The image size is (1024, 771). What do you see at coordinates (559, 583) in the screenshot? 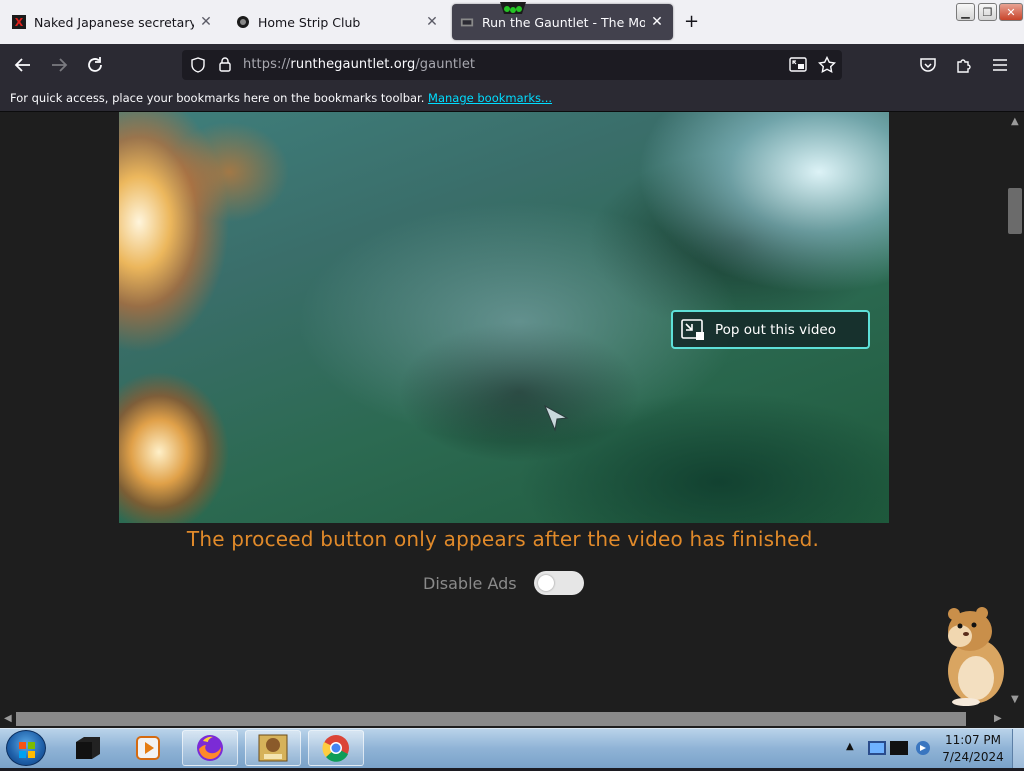
I see `disable-ads-toggle` at bounding box center [559, 583].